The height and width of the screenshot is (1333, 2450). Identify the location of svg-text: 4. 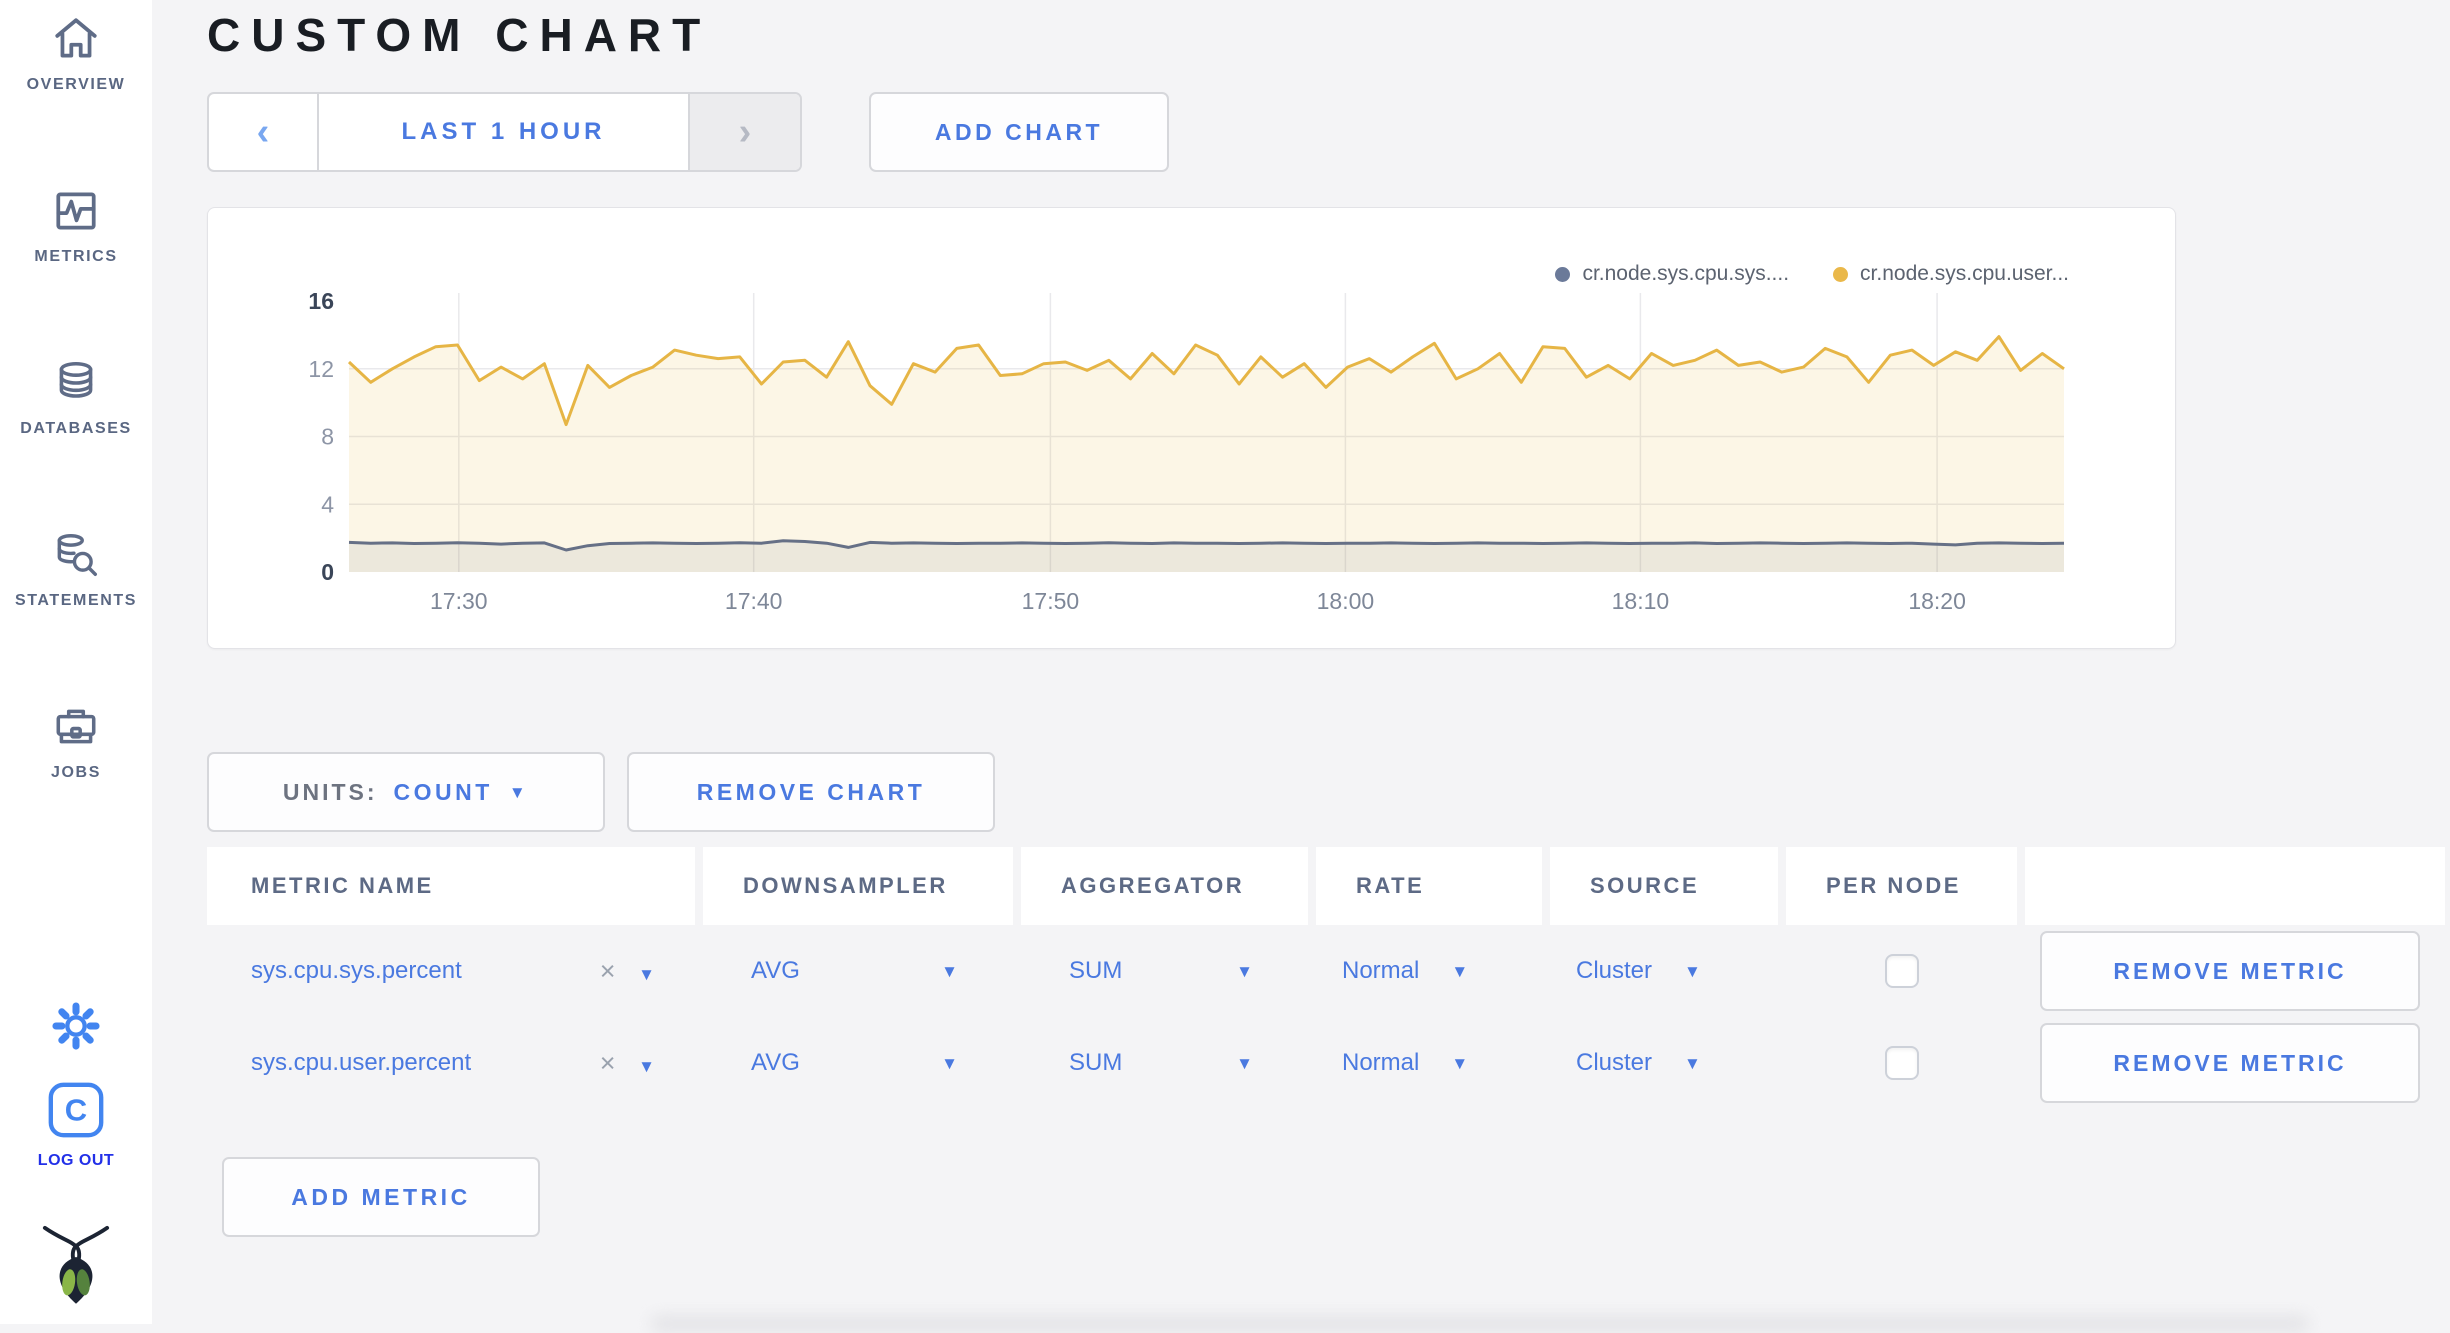
(327, 504).